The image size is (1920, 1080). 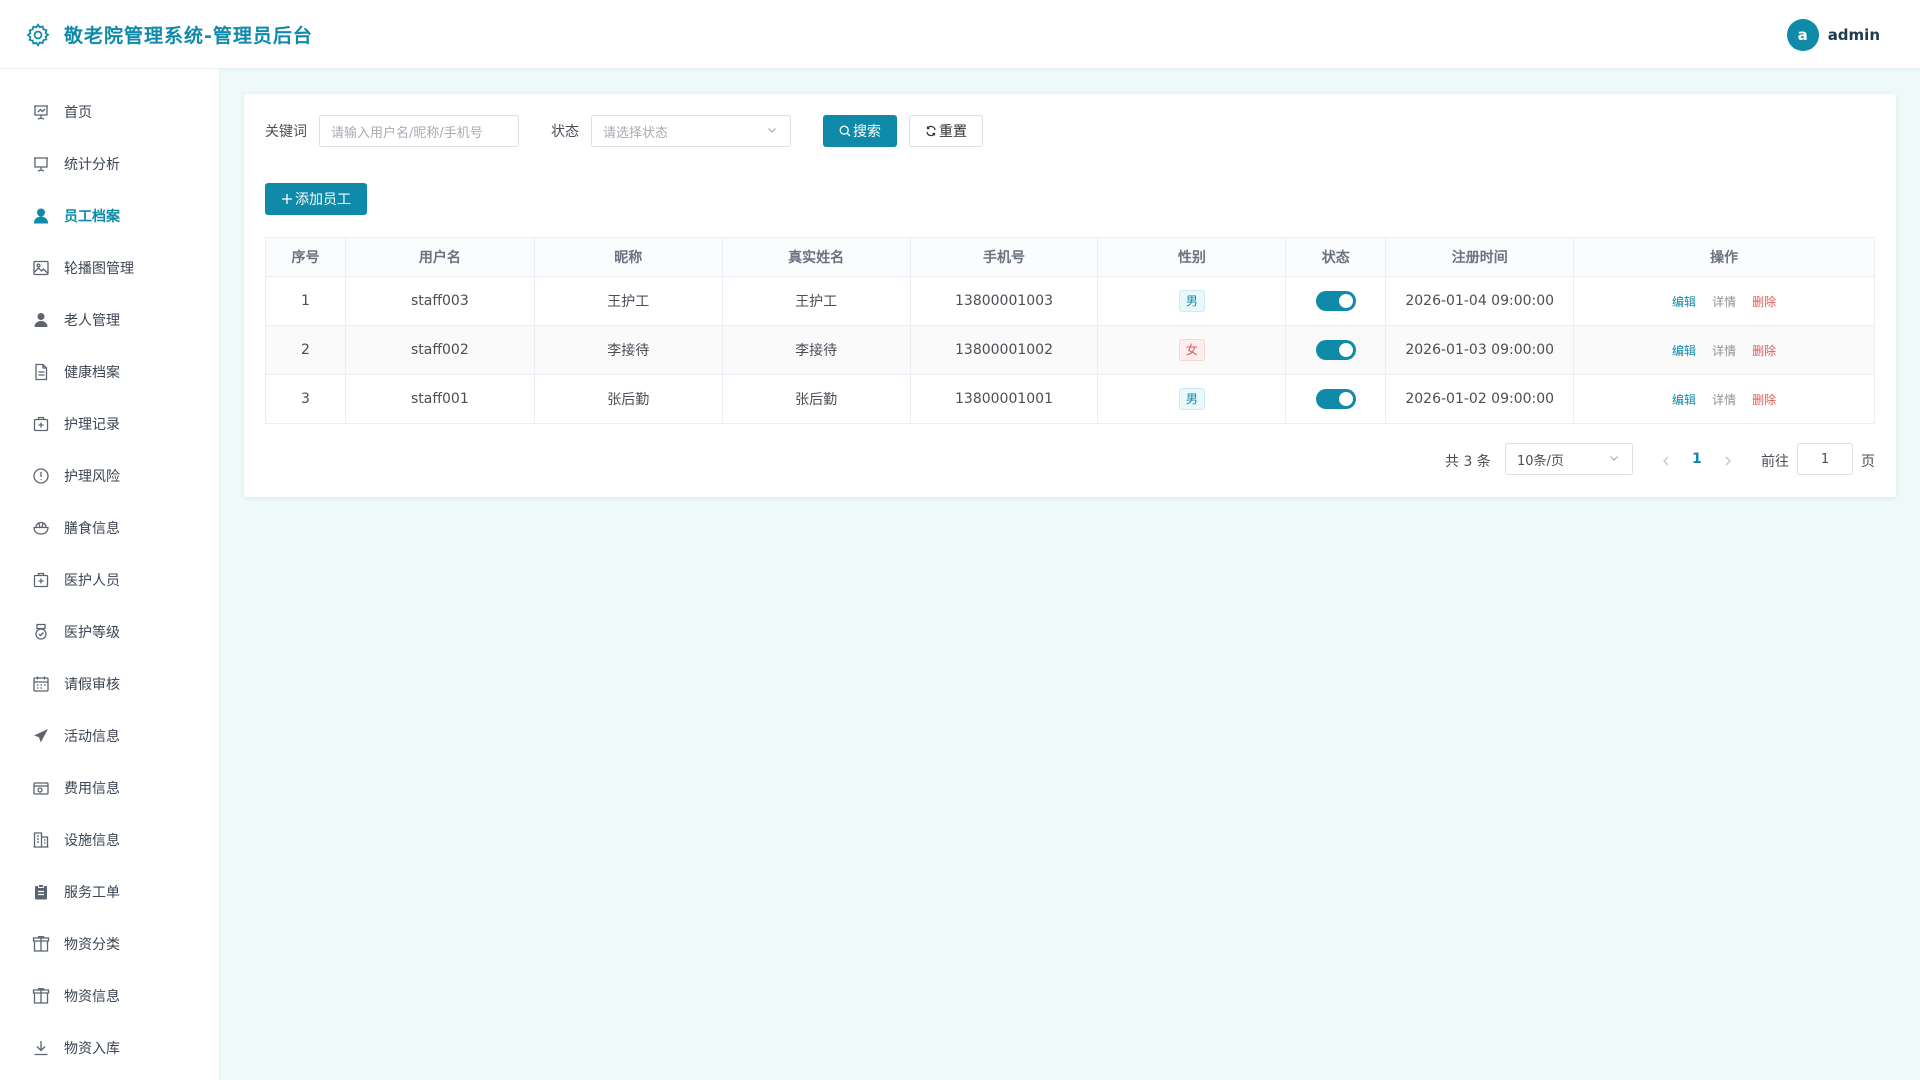 What do you see at coordinates (109, 476) in the screenshot?
I see `sidebar-item-care-risk: 护理风险` at bounding box center [109, 476].